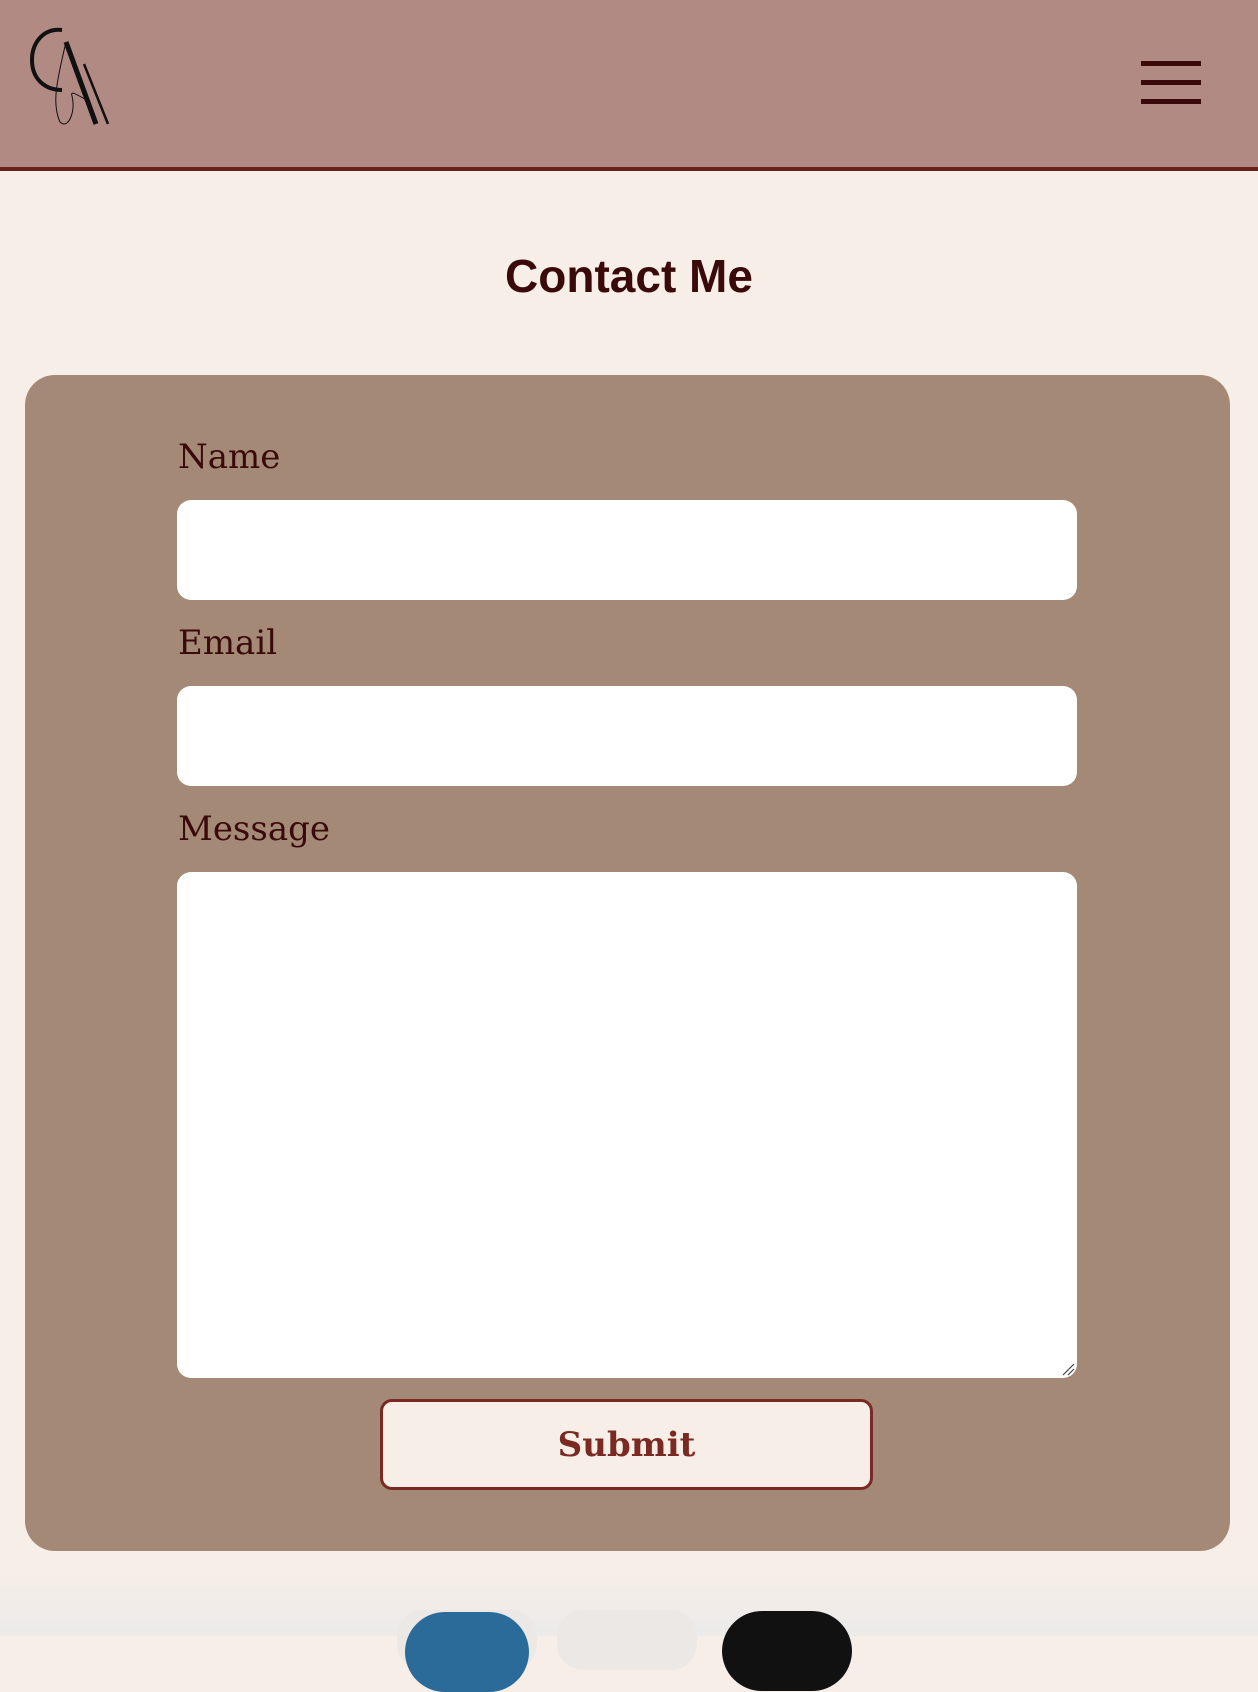 The width and height of the screenshot is (1258, 1692). What do you see at coordinates (1171, 63) in the screenshot?
I see `menu-bar-top` at bounding box center [1171, 63].